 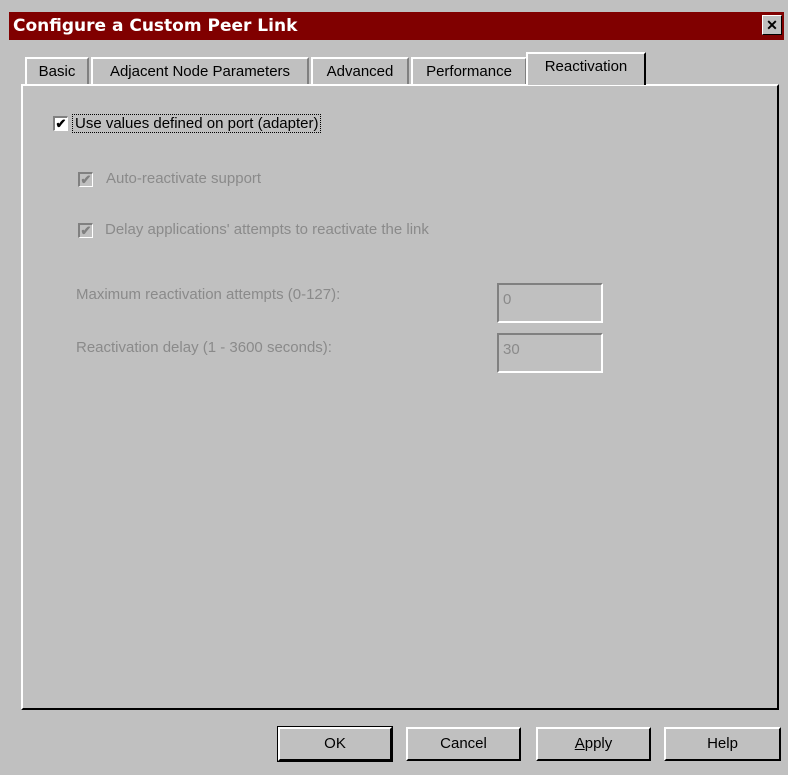 What do you see at coordinates (197, 123) in the screenshot?
I see `use-port-values-label: Use values defined on port (adapter)` at bounding box center [197, 123].